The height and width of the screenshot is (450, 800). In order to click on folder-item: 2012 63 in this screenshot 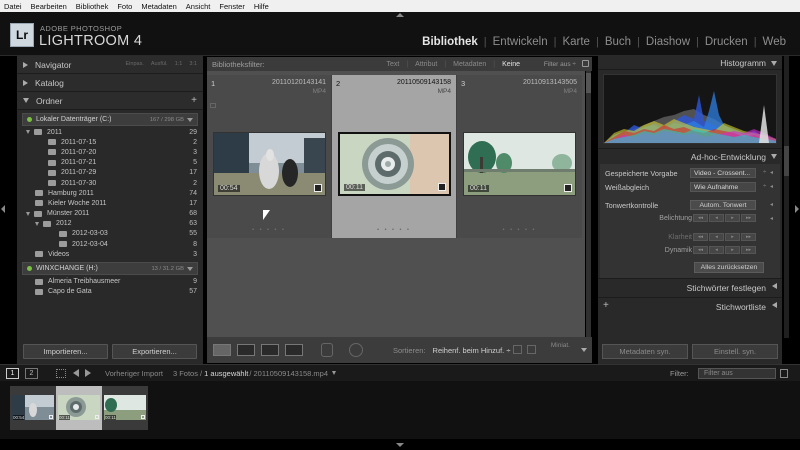, I will do `click(109, 224)`.